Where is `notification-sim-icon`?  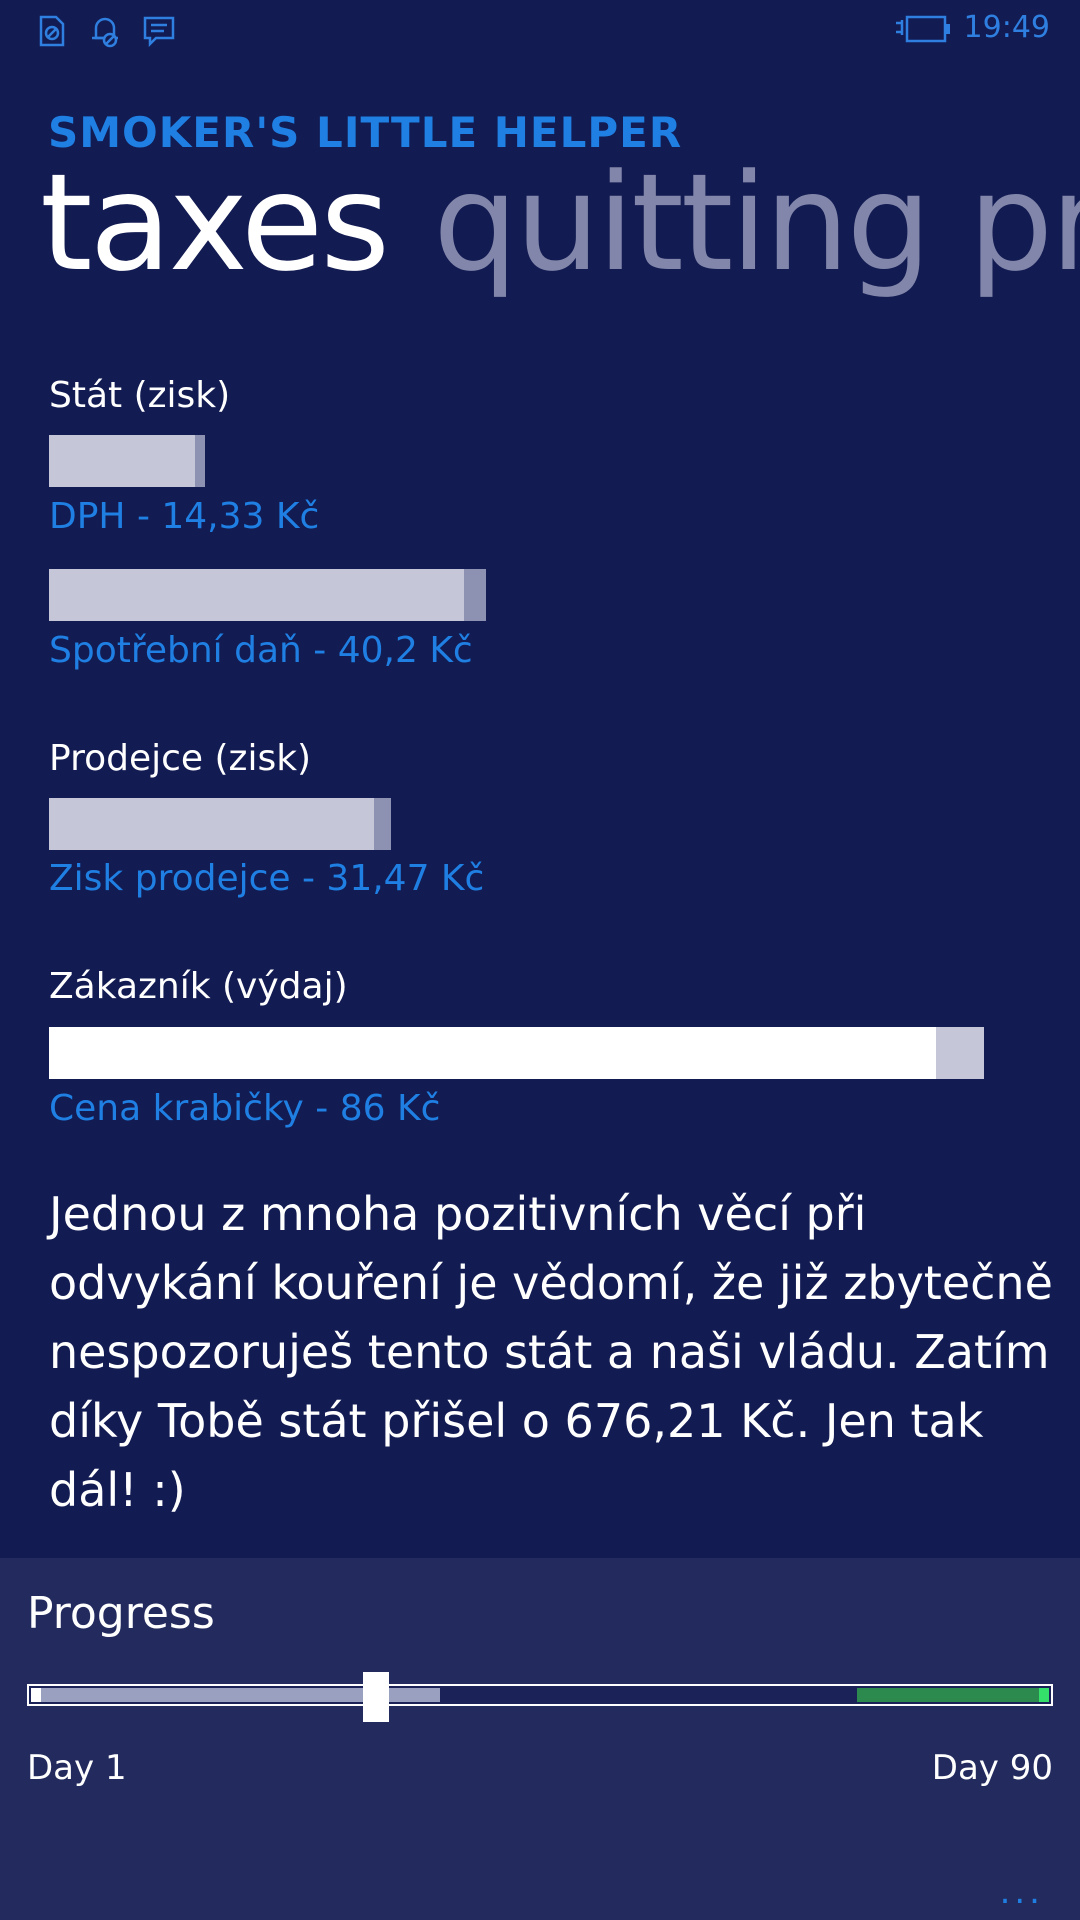
notification-sim-icon is located at coordinates (52, 31).